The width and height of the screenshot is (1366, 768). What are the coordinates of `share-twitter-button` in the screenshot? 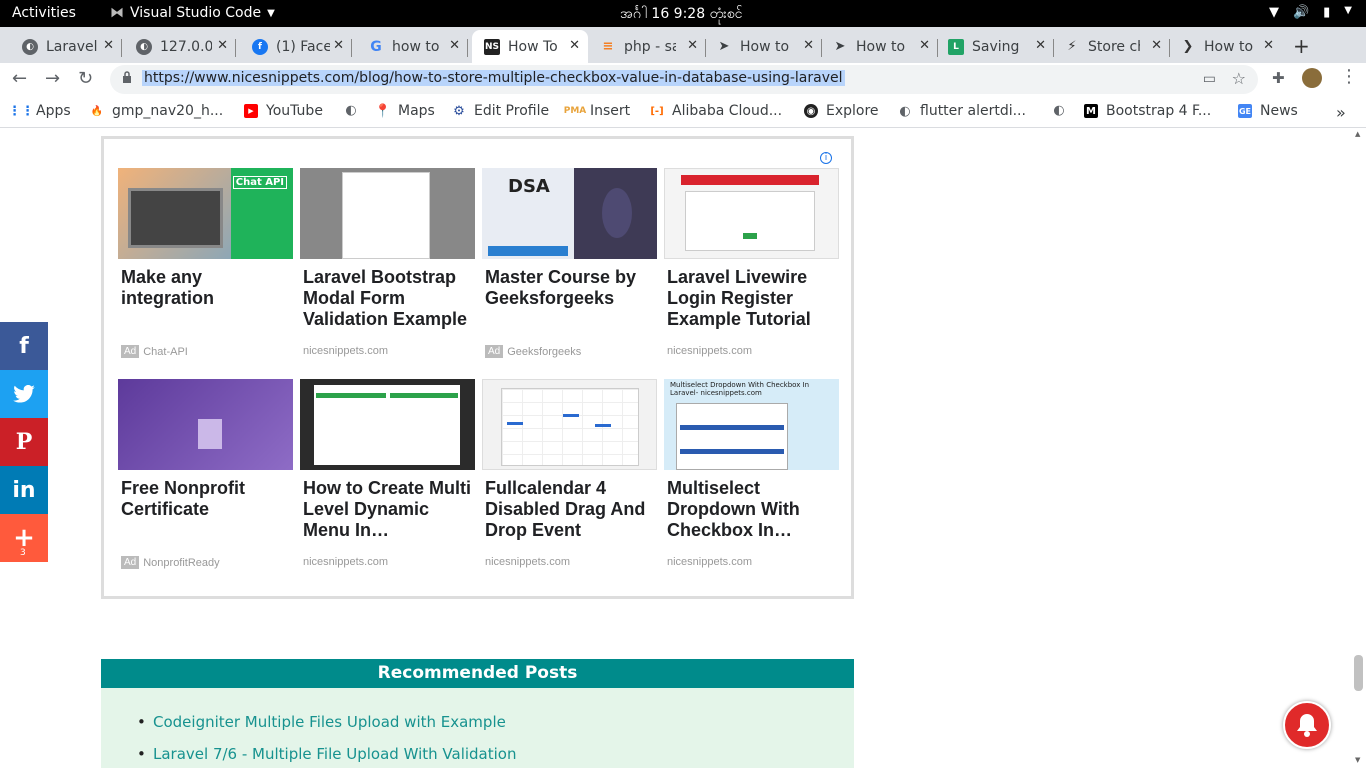 It's located at (24, 394).